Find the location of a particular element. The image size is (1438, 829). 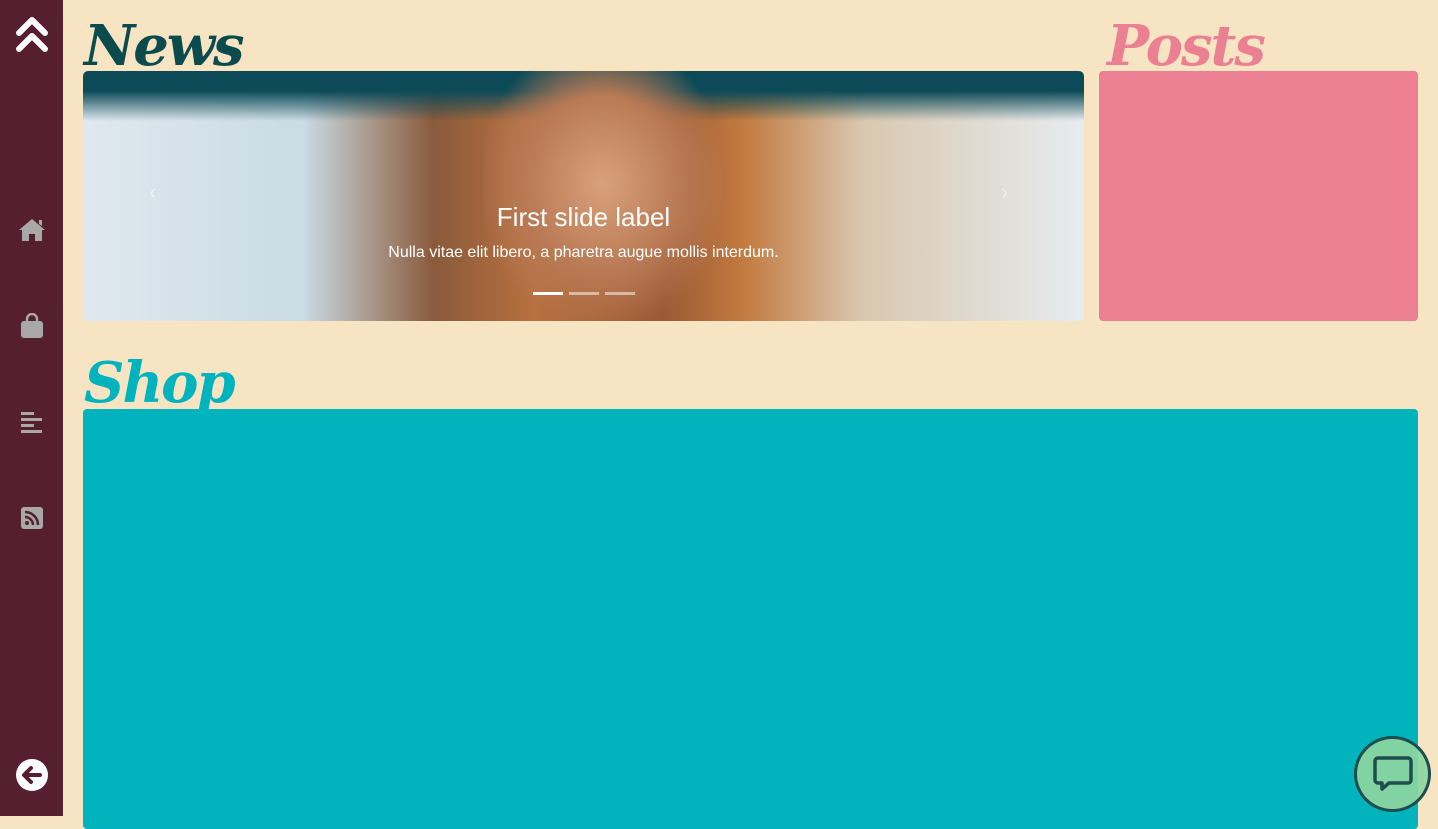

align-left-icon is located at coordinates (31, 422).